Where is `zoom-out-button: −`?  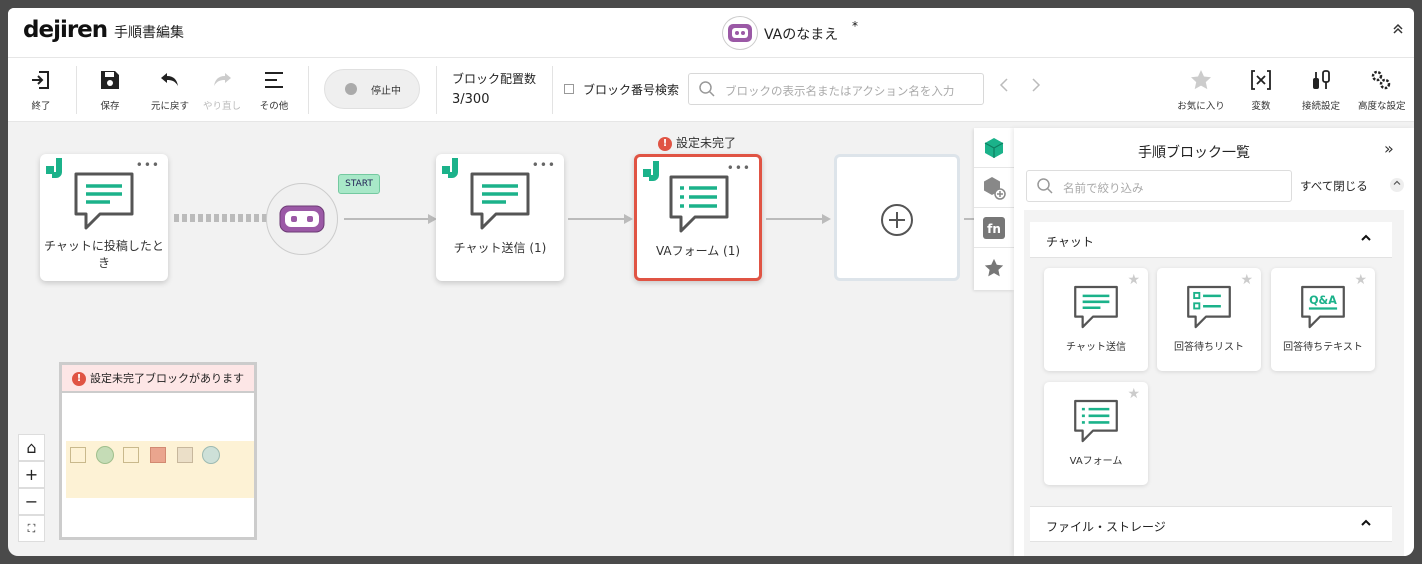
zoom-out-button: − is located at coordinates (31, 501).